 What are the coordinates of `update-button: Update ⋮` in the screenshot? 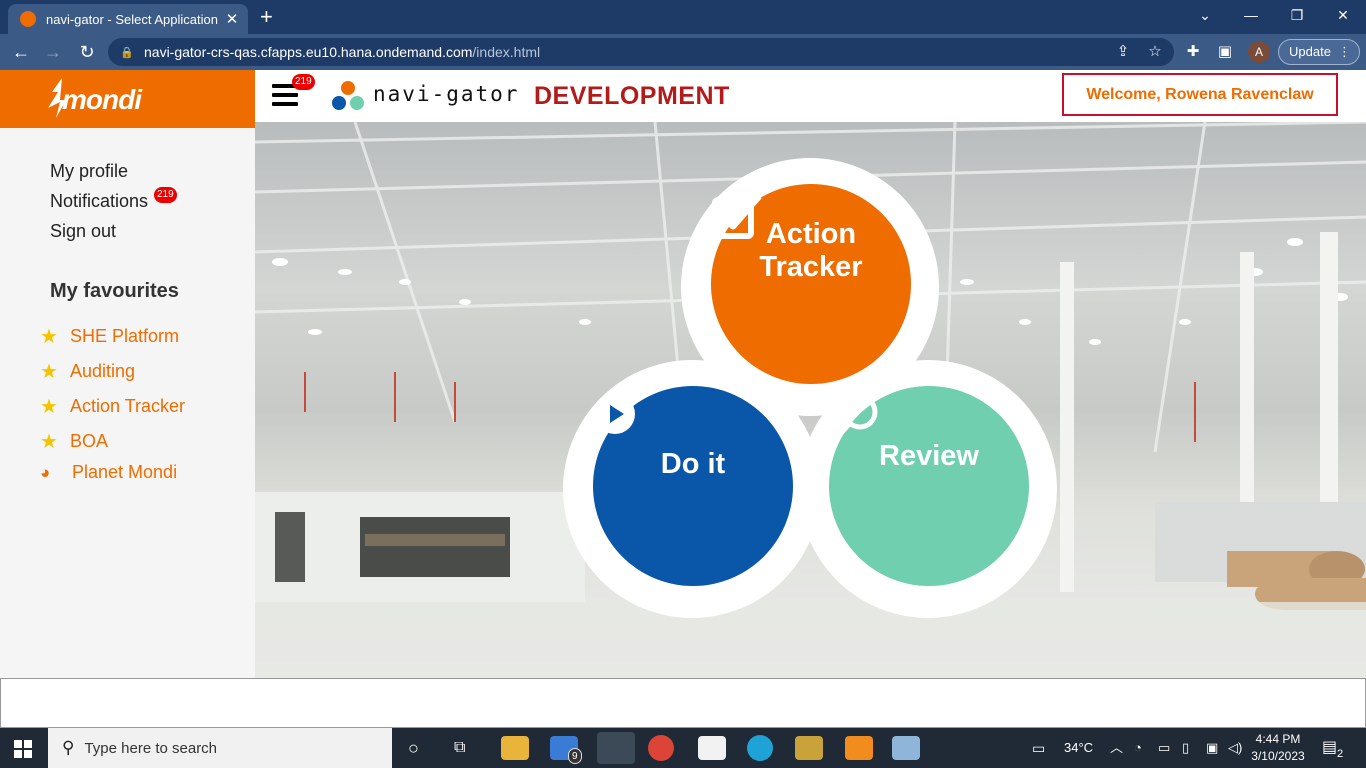 It's located at (1319, 52).